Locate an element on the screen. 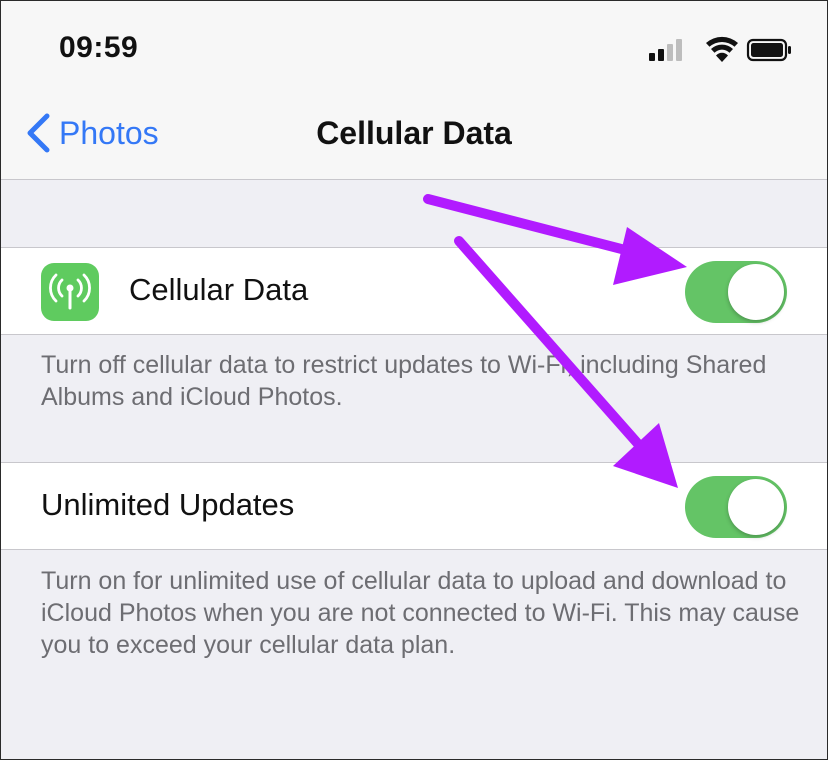  unlimited-updates-toggle is located at coordinates (736, 507).